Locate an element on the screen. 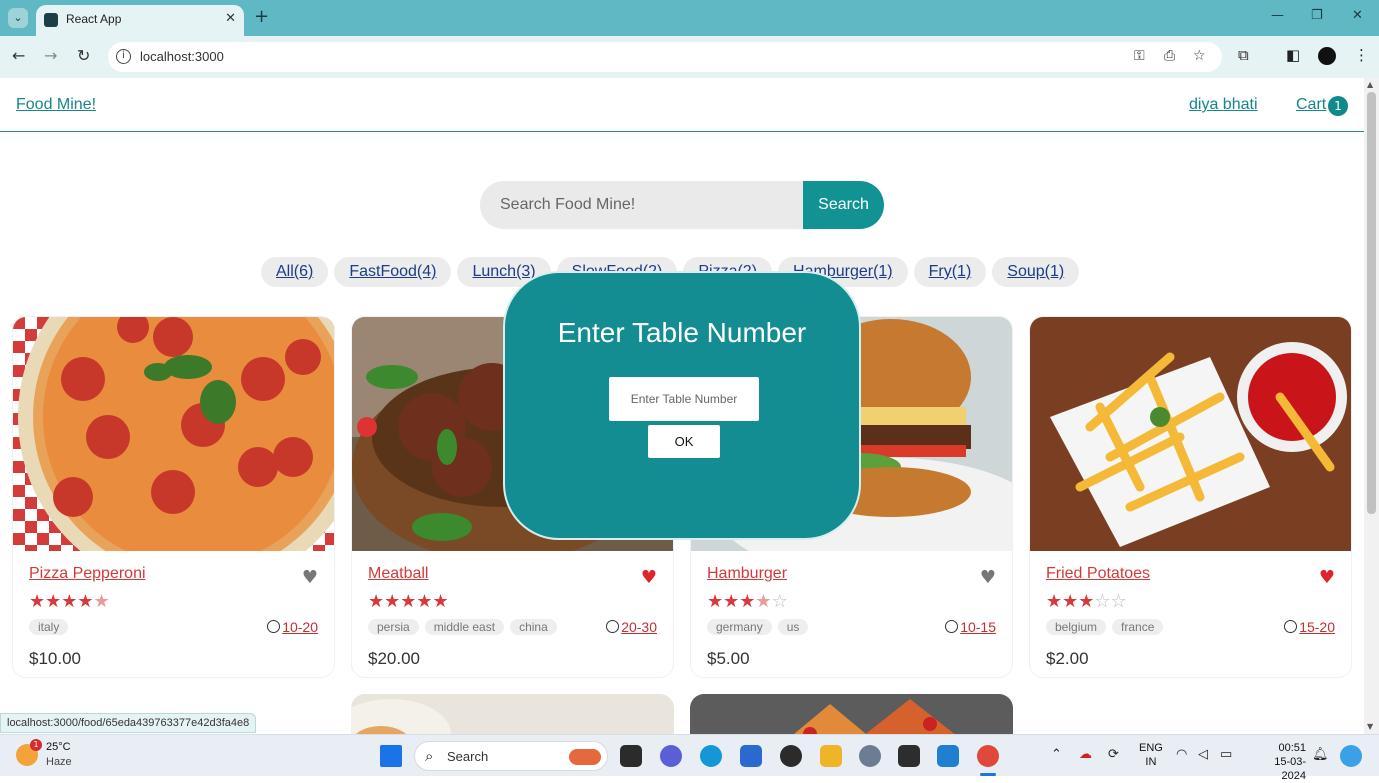  edge-icon is located at coordinates (711, 756).